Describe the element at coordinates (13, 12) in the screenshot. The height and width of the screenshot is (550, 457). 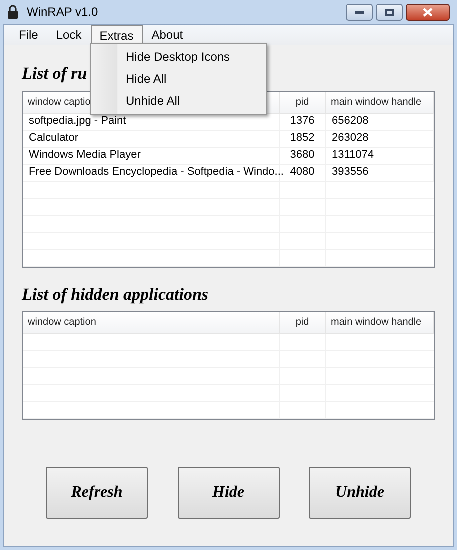
I see `padlock-icon` at that location.